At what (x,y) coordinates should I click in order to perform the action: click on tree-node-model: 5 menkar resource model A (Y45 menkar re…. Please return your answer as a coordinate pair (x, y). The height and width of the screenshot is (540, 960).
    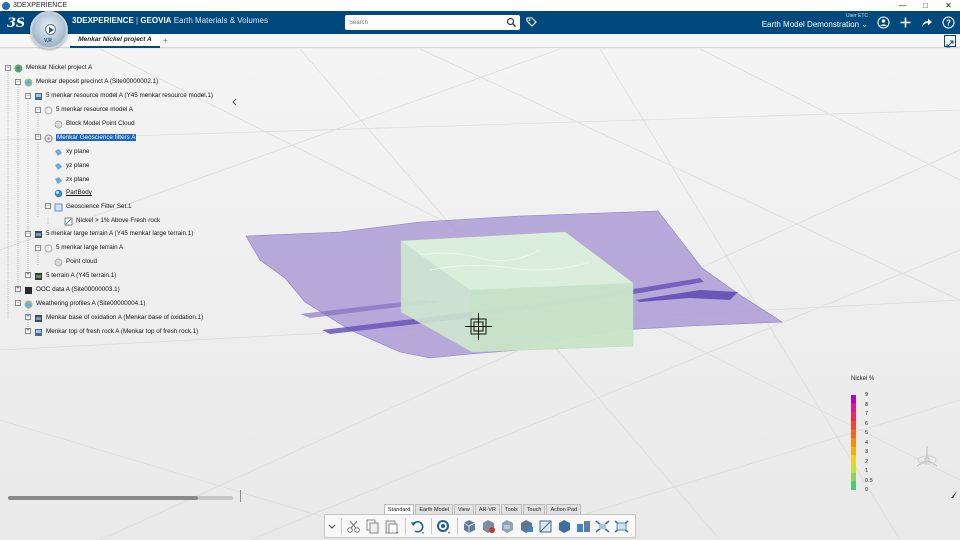
    Looking at the image, I should click on (123, 96).